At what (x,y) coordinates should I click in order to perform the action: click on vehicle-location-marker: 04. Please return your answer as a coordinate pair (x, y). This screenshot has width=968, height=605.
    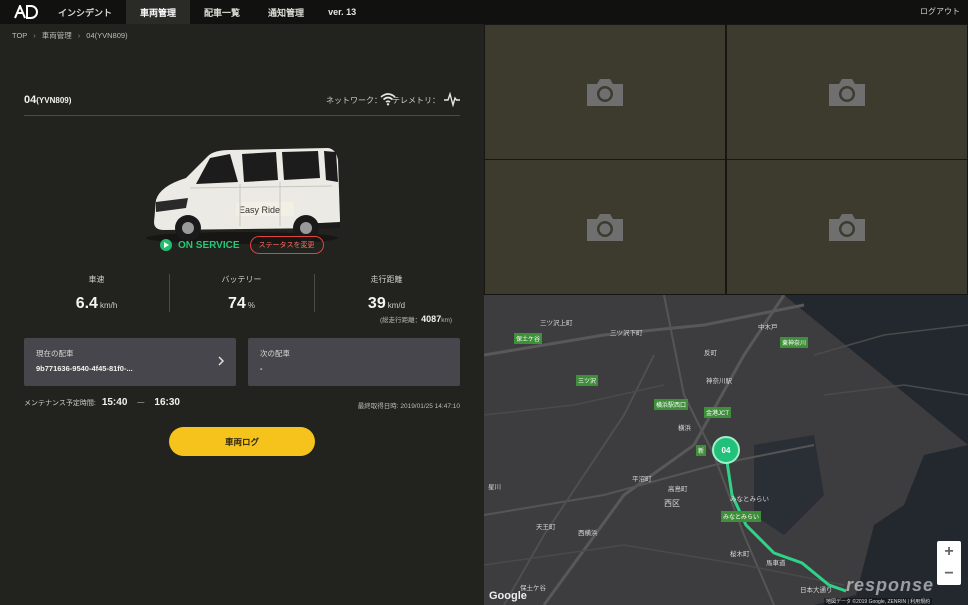
    Looking at the image, I should click on (726, 450).